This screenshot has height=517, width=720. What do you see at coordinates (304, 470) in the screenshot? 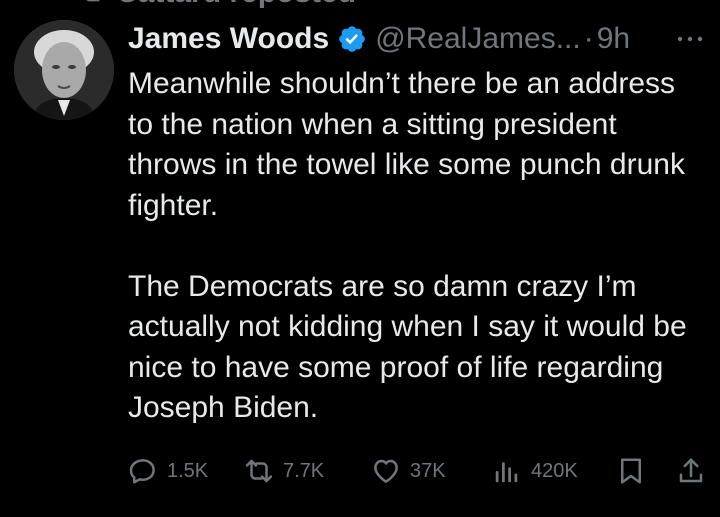
I see `retweet-count: 7.7K` at bounding box center [304, 470].